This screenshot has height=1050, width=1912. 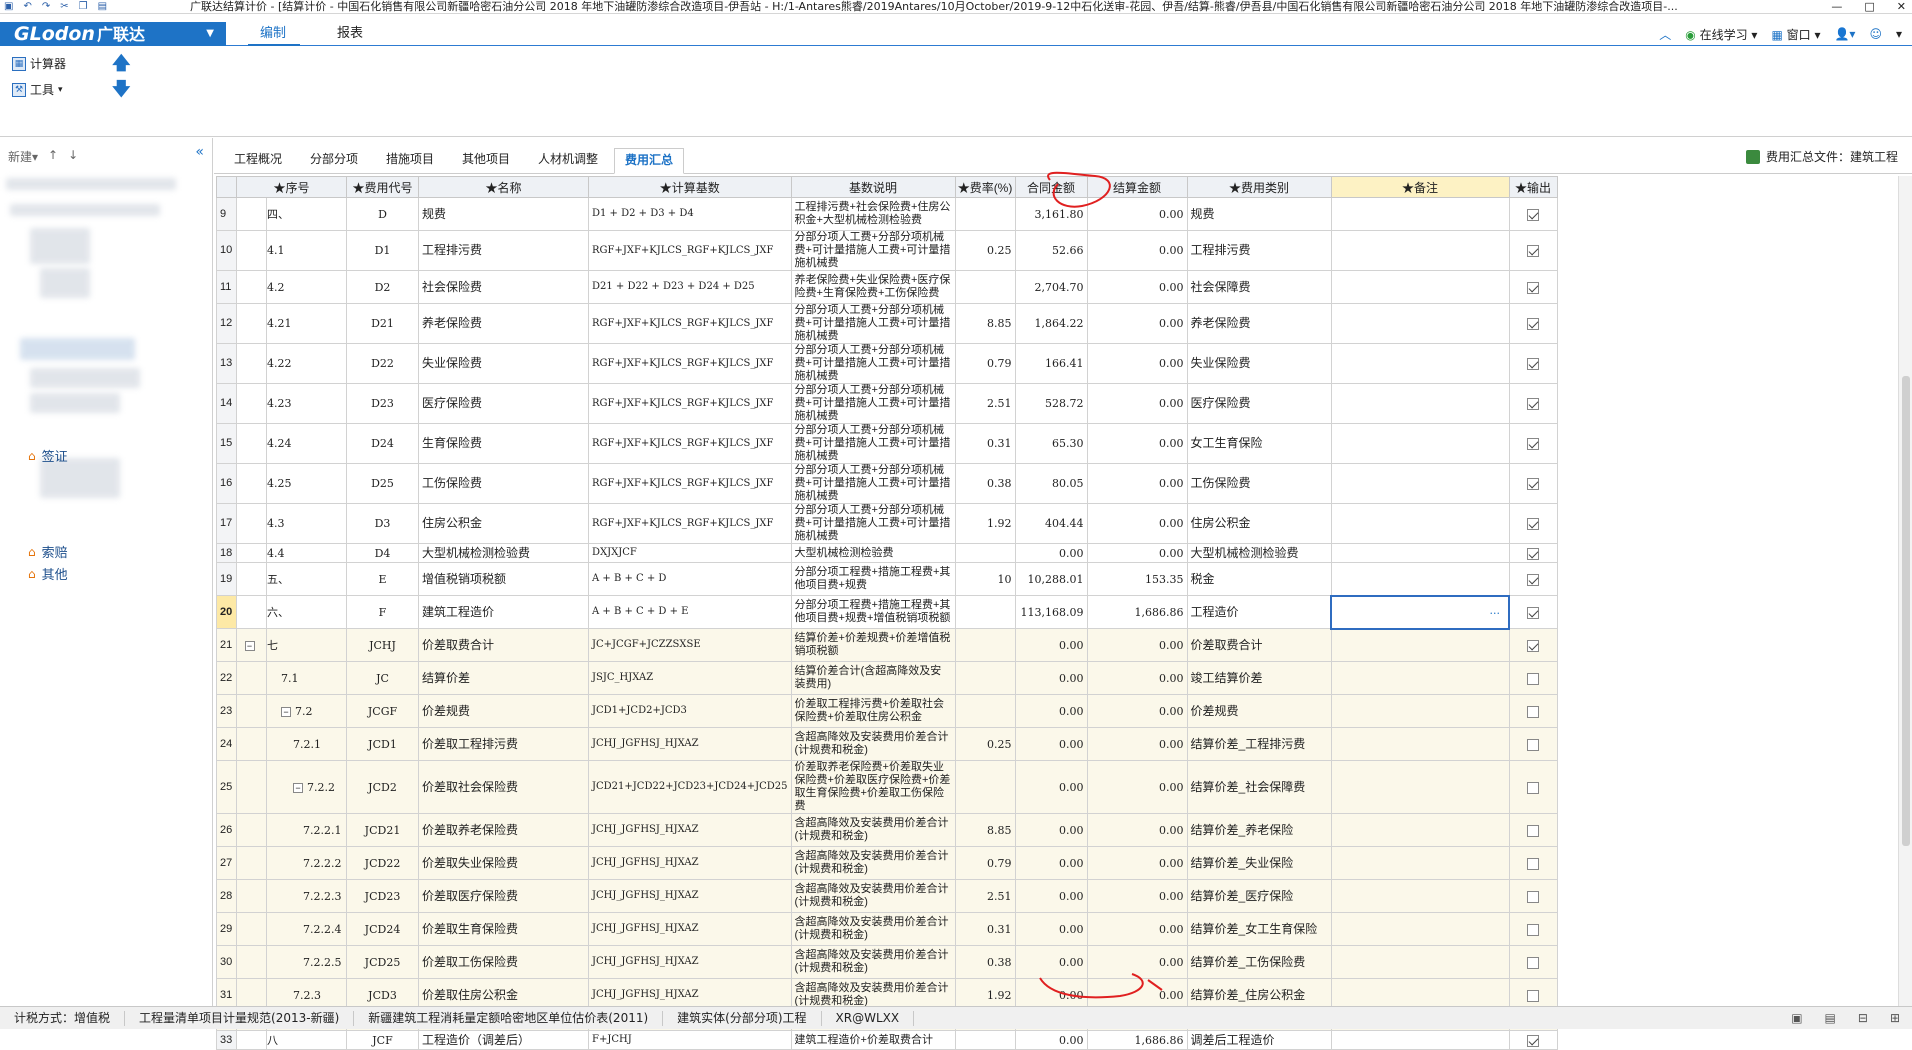 I want to click on col-contract-amount: 合同金额, so click(x=1051, y=187).